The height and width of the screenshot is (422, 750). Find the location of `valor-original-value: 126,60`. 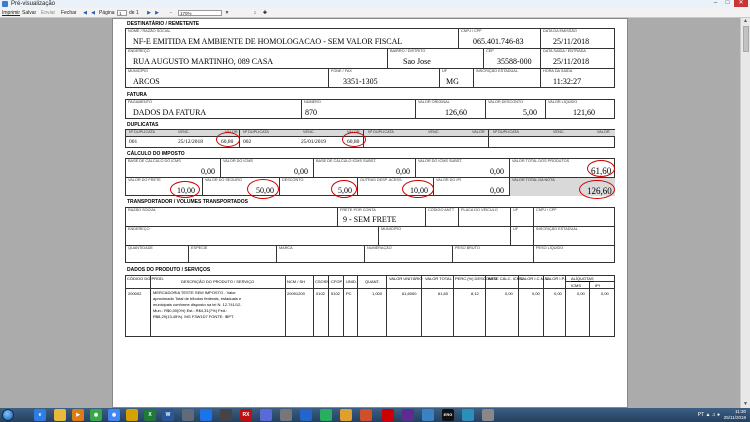

valor-original-value: 126,60 is located at coordinates (456, 112).